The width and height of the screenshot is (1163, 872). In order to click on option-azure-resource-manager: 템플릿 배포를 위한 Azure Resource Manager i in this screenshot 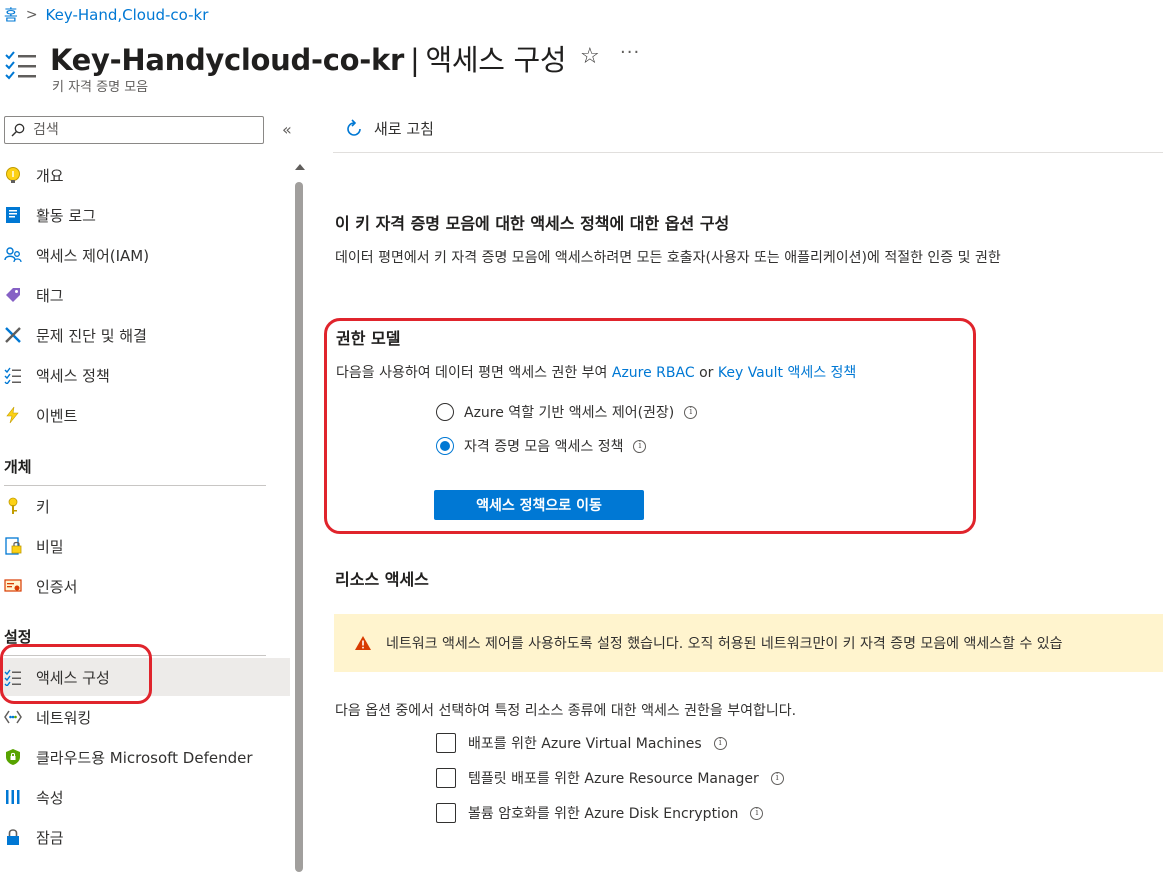, I will do `click(610, 778)`.